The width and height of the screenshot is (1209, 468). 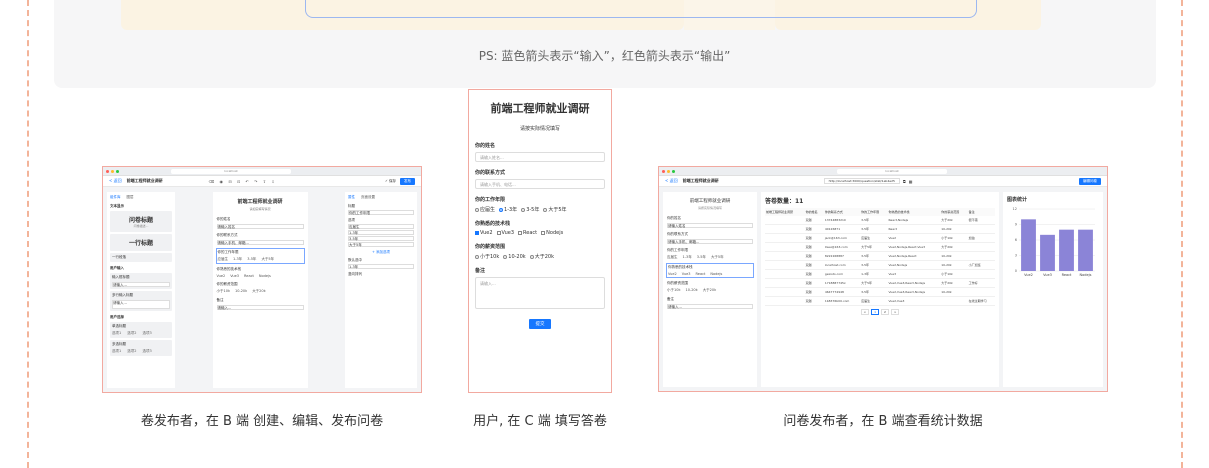 What do you see at coordinates (243, 181) in the screenshot?
I see `editor-toolbar: ⌫ ◉ ⊟ ⊡ ↶ ↷ ⇧ ⇩` at bounding box center [243, 181].